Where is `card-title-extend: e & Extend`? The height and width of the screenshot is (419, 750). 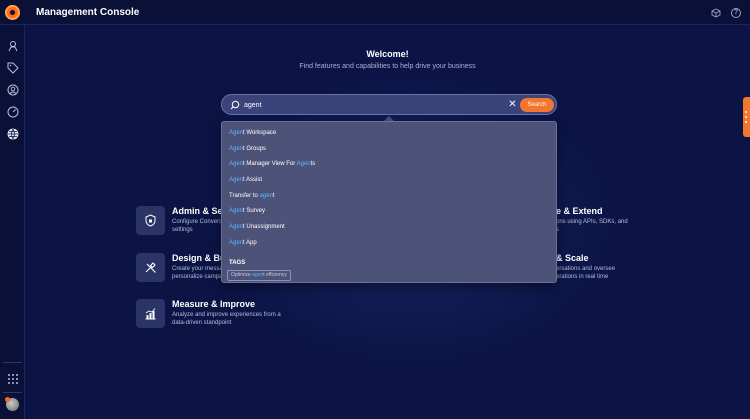 card-title-extend: e & Extend is located at coordinates (579, 211).